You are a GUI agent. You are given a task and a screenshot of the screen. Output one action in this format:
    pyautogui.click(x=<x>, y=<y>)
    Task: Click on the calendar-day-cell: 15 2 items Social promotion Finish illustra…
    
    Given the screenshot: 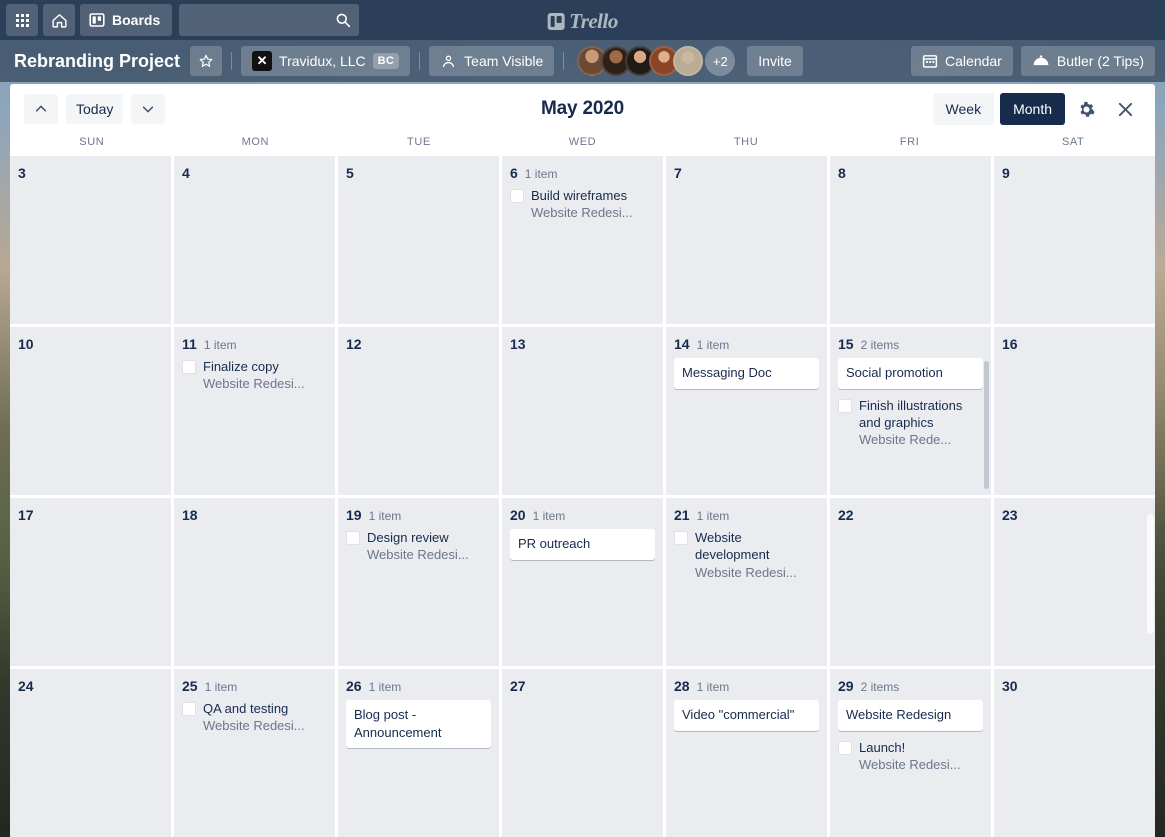 What is the action you would take?
    pyautogui.click(x=910, y=411)
    